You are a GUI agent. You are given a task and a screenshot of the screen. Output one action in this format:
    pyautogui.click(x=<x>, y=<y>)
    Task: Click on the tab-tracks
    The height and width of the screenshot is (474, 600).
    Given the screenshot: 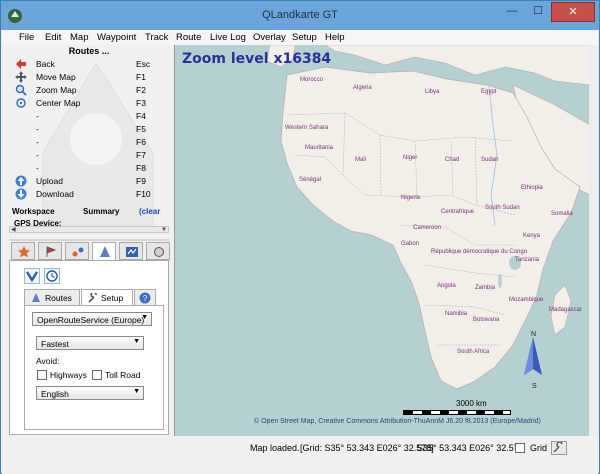 What is the action you would take?
    pyautogui.click(x=77, y=251)
    